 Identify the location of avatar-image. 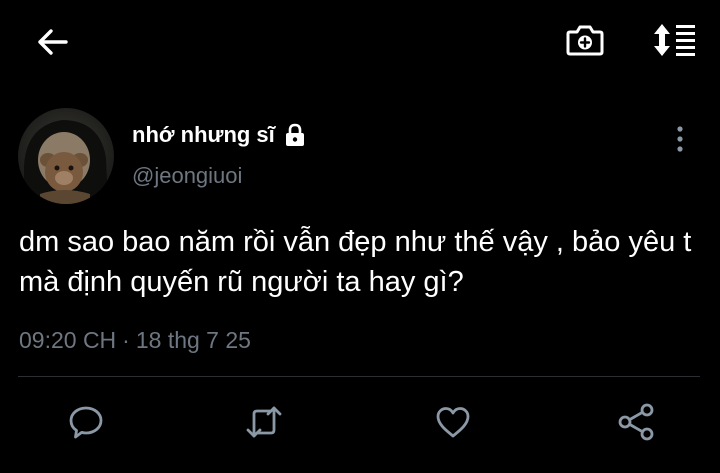
(66, 156).